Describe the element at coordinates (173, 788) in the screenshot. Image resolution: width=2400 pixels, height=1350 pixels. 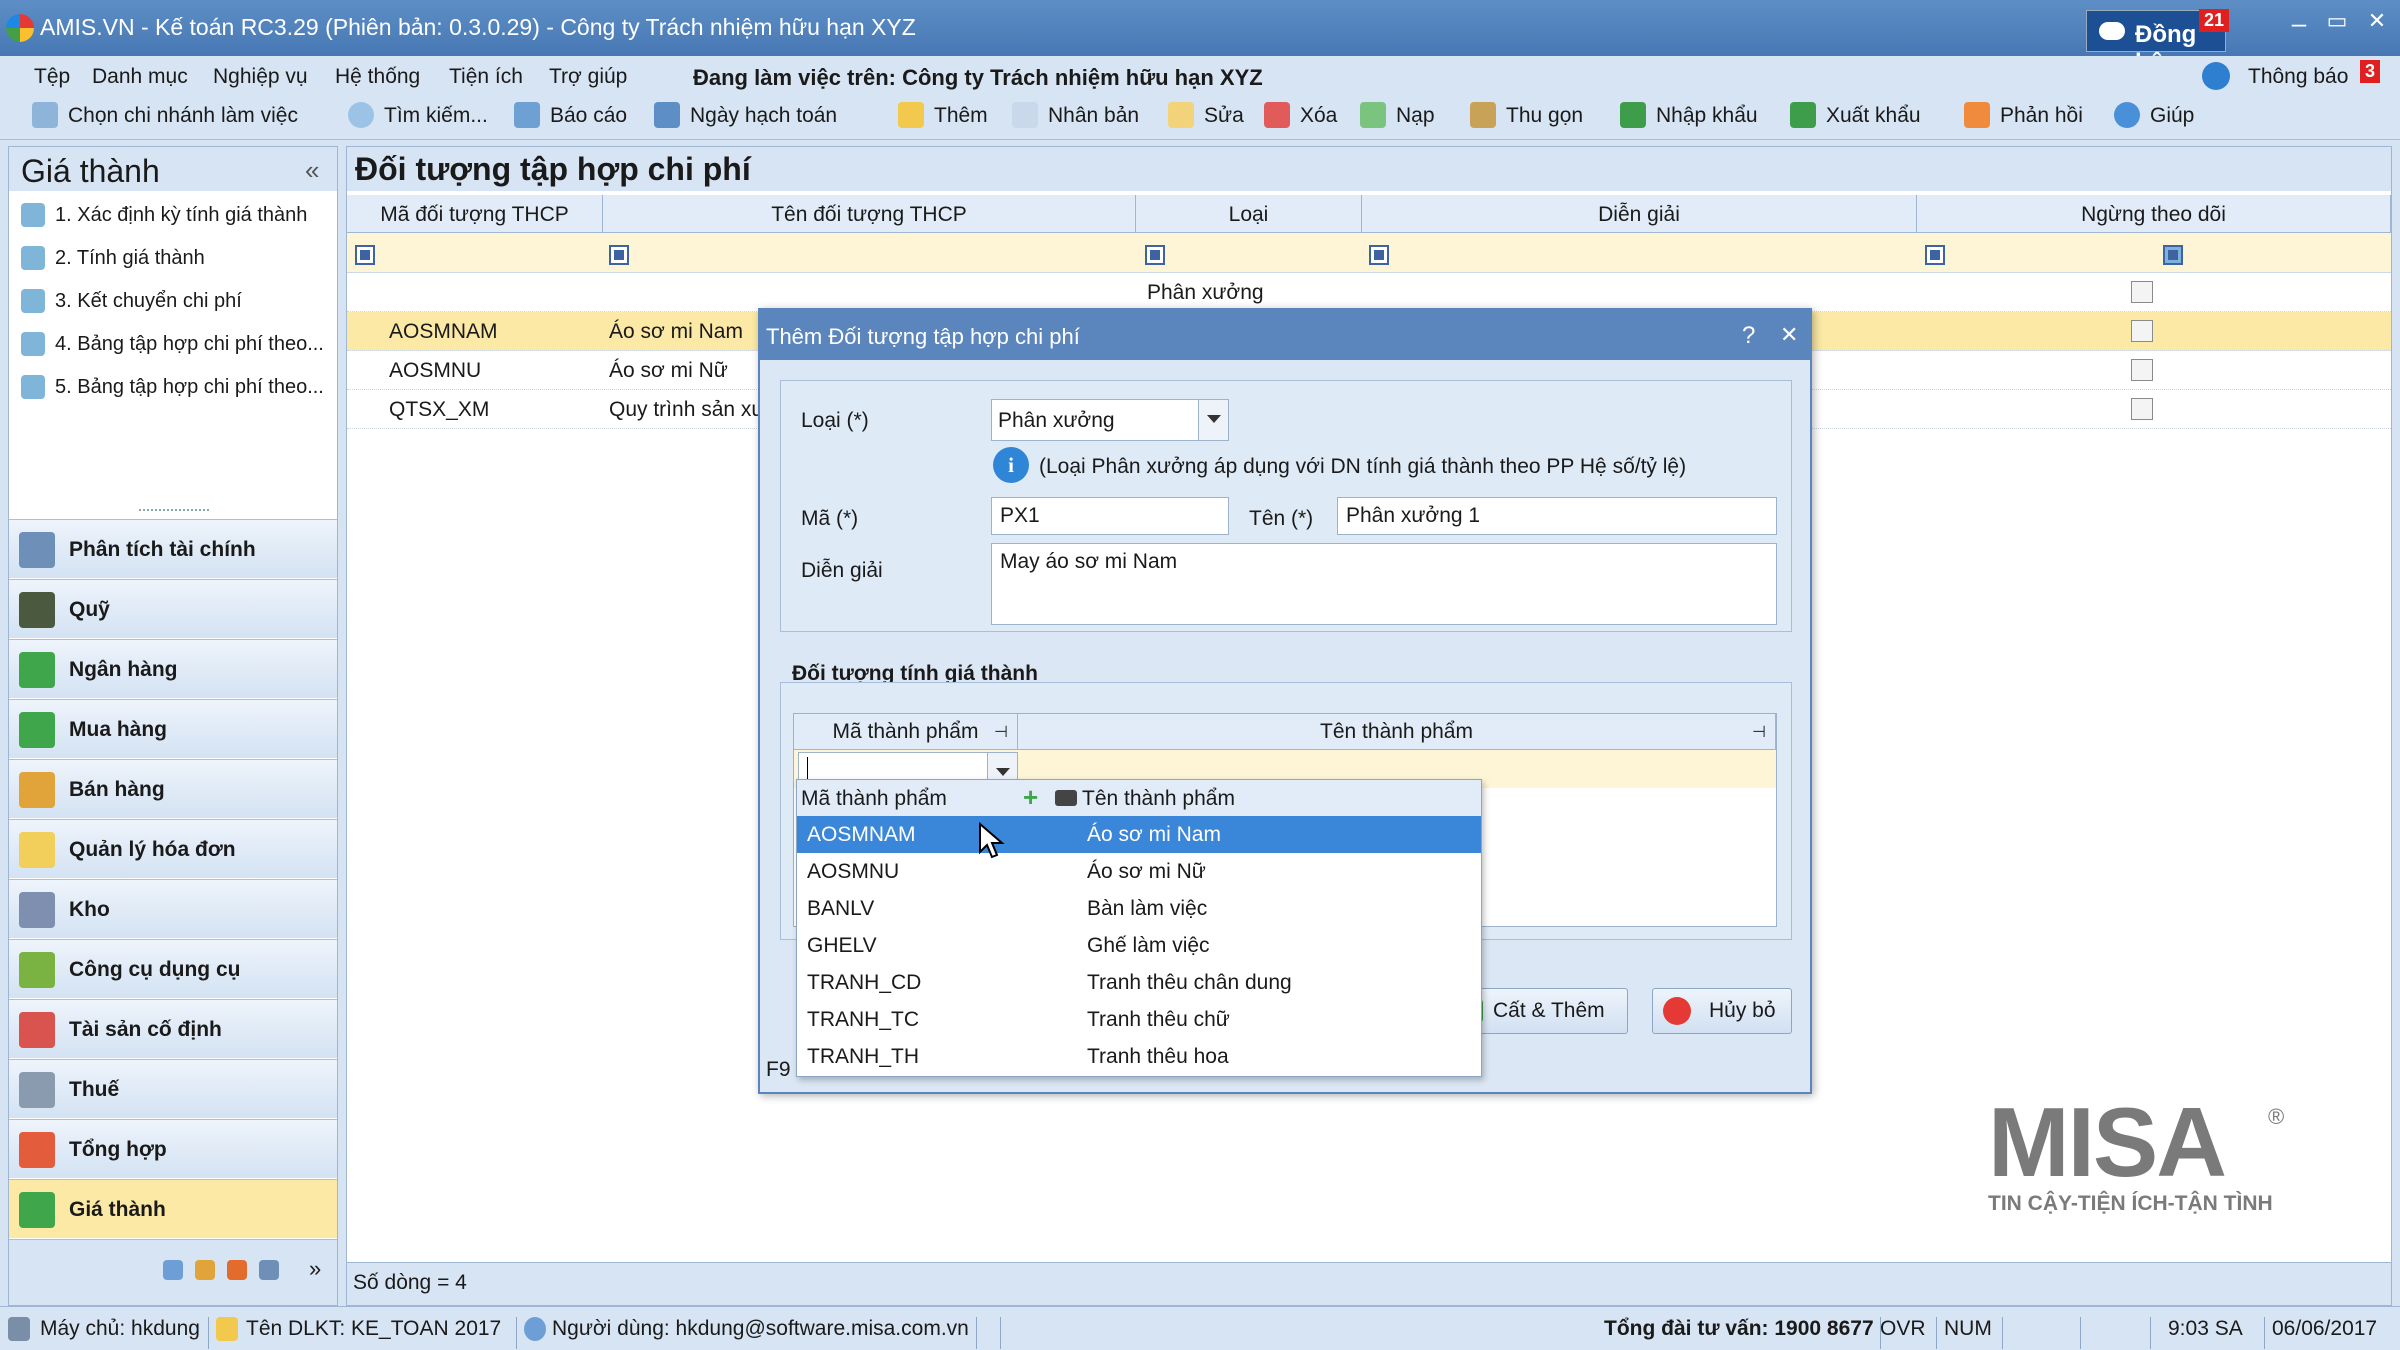
I see `module-sales: Bán hàng` at that location.